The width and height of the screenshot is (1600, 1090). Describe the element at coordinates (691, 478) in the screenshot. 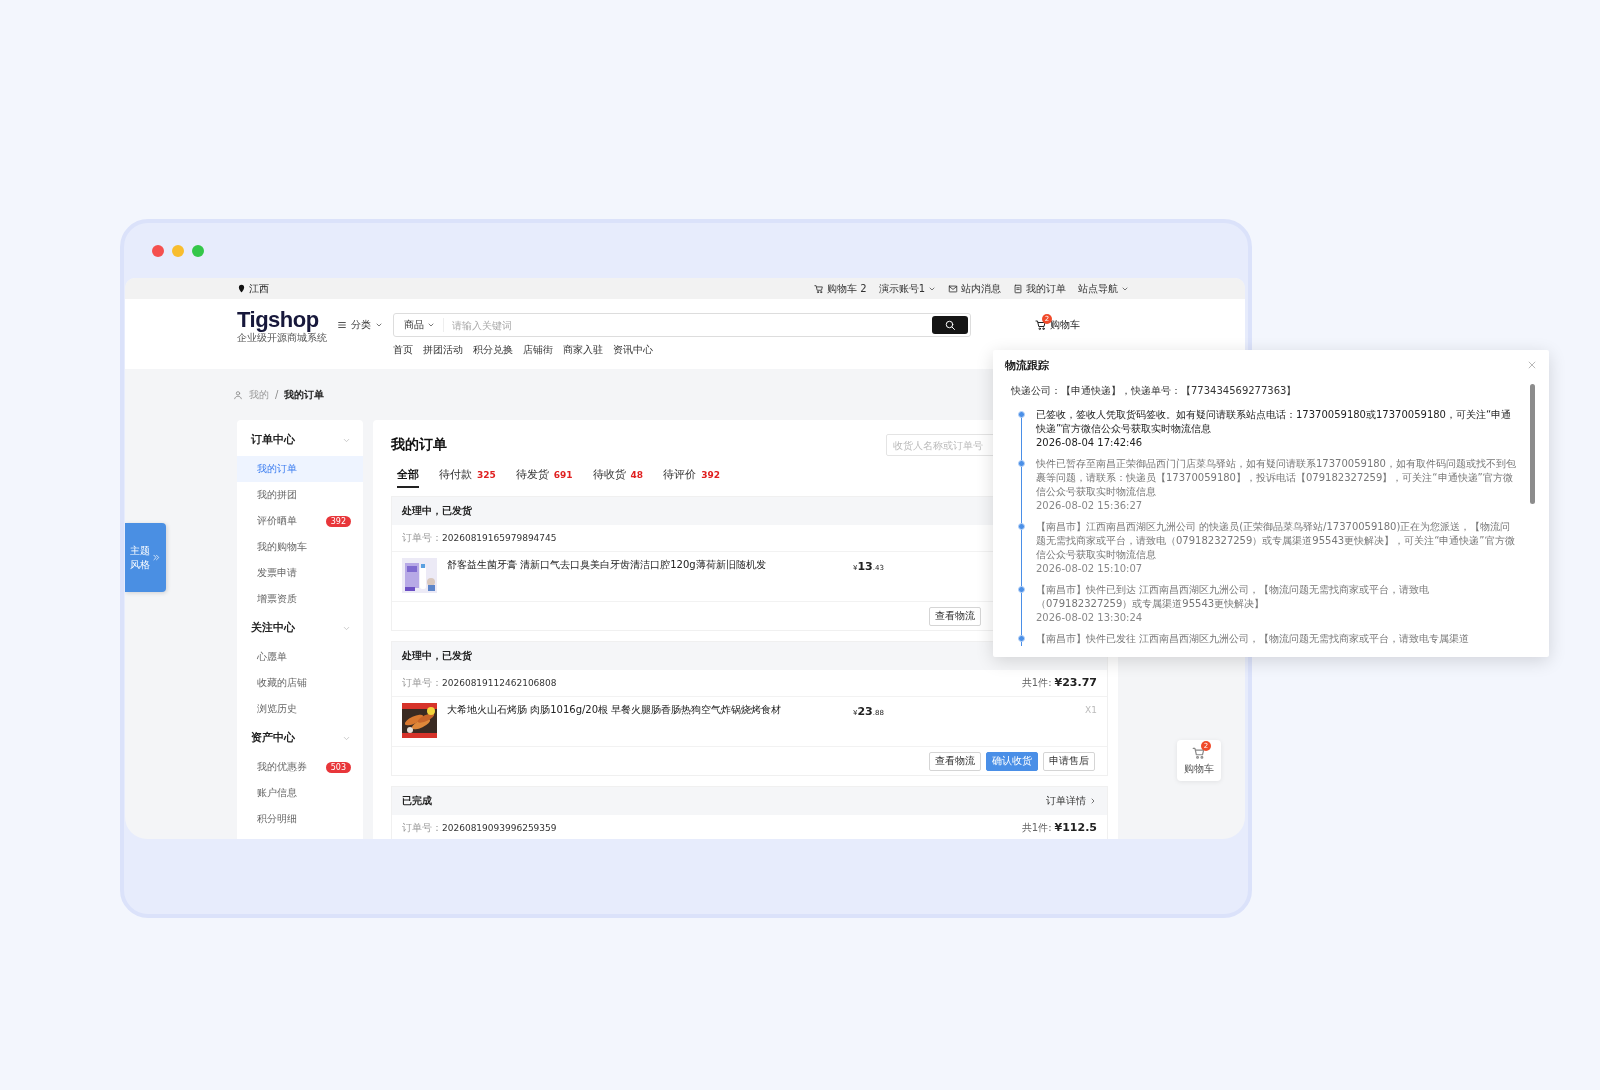

I see `order-tab: 待评价 392` at that location.